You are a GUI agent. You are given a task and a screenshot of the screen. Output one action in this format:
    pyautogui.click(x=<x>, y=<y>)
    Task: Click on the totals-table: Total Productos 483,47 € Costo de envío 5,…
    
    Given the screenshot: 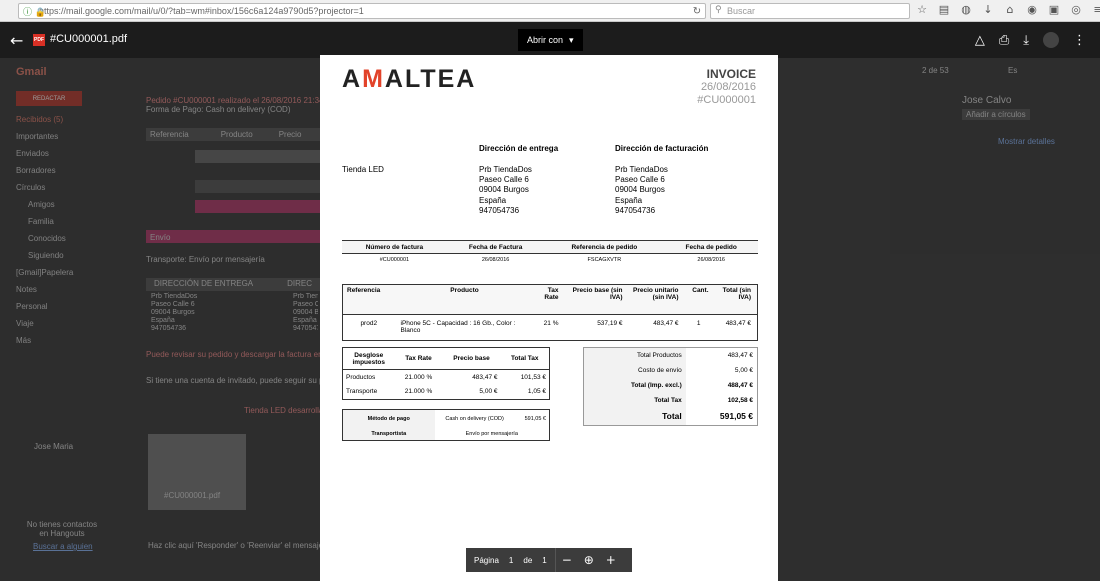 What is the action you would take?
    pyautogui.click(x=670, y=386)
    